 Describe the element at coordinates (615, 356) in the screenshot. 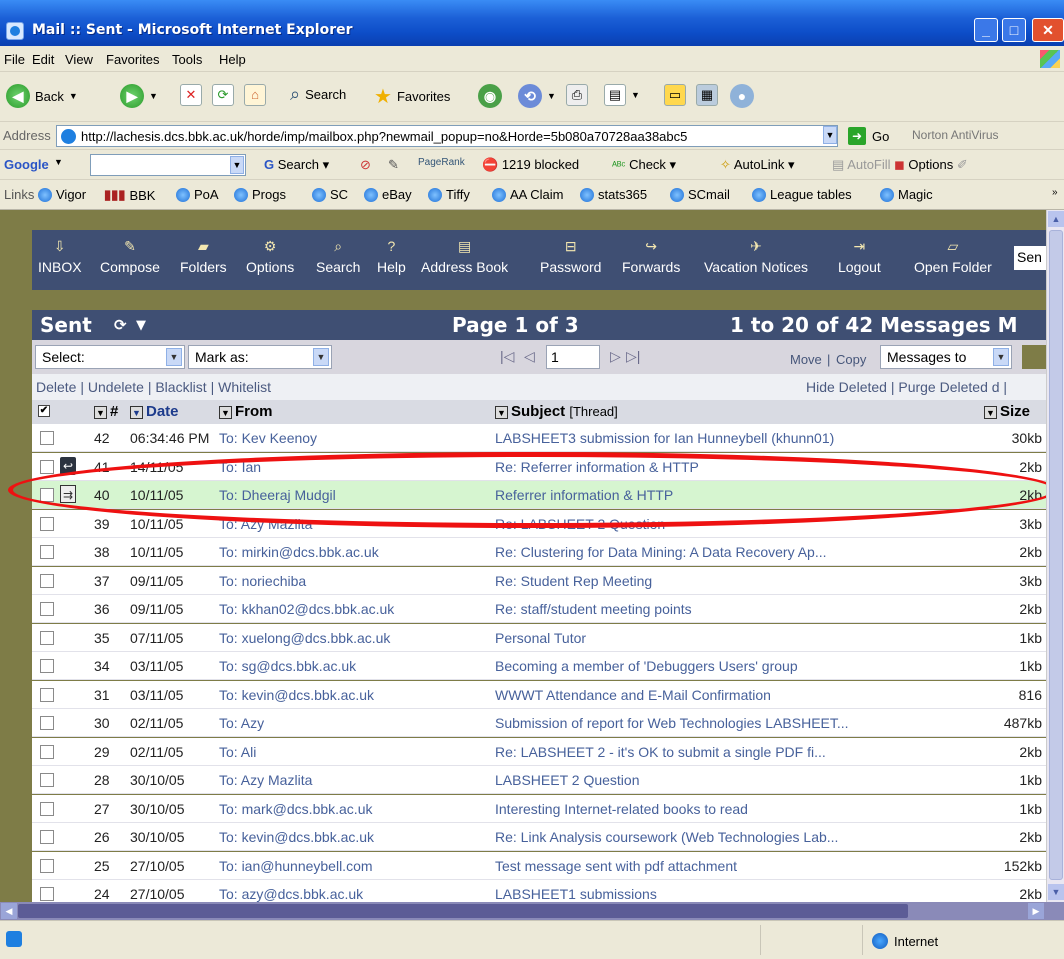

I see `next-page-icon: ▷` at that location.